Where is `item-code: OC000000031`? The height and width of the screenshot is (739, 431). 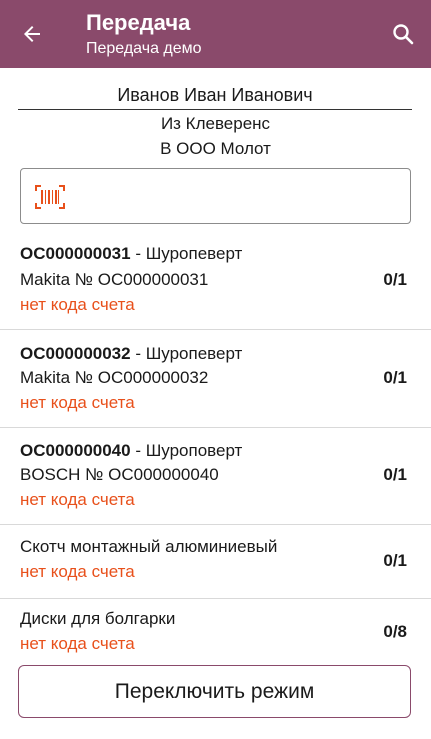
item-code: OC000000031 is located at coordinates (75, 253).